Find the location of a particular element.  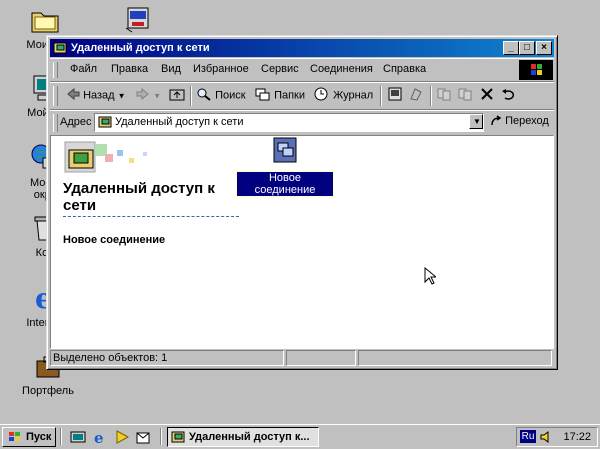

menu-help: Справка is located at coordinates (404, 69).